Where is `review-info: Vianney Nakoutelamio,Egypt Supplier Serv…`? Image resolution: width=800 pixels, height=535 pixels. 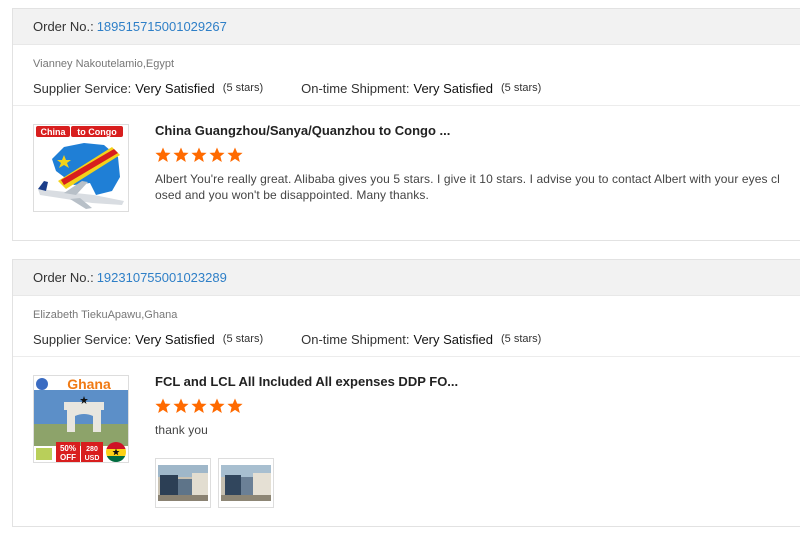
review-info: Vianney Nakoutelamio,Egypt Supplier Serv… is located at coordinates (406, 75).